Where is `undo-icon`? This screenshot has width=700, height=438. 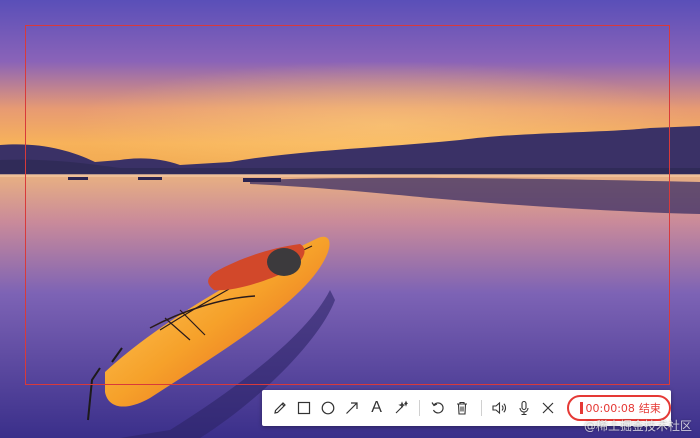 undo-icon is located at coordinates (437, 408).